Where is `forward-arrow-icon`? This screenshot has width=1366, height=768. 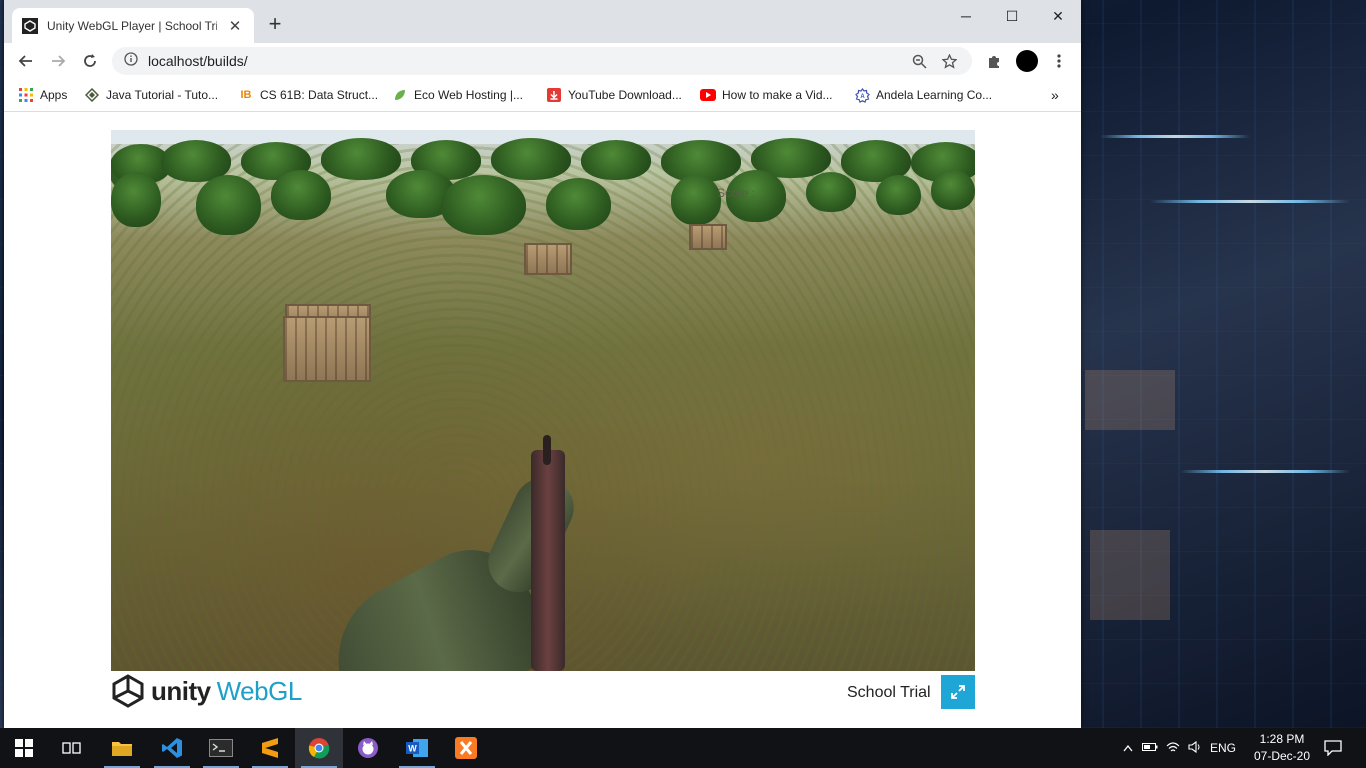 forward-arrow-icon is located at coordinates (59, 61).